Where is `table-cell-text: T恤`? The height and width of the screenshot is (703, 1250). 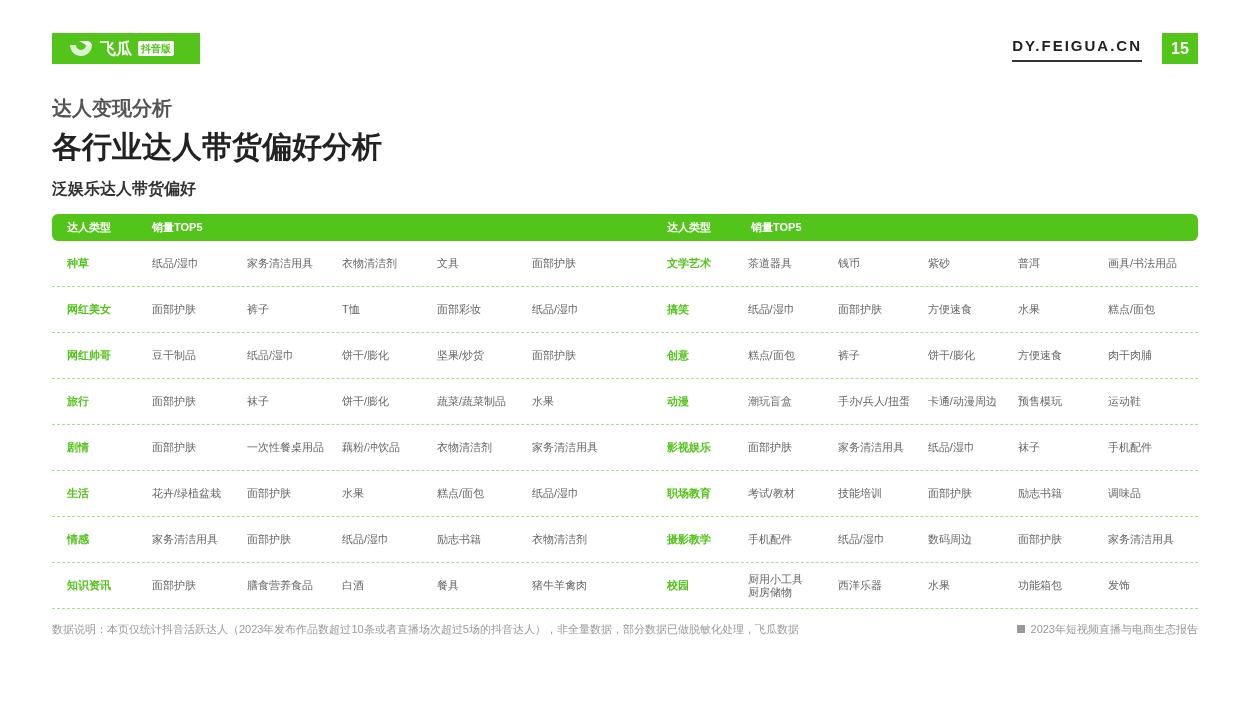
table-cell-text: T恤 is located at coordinates (351, 309).